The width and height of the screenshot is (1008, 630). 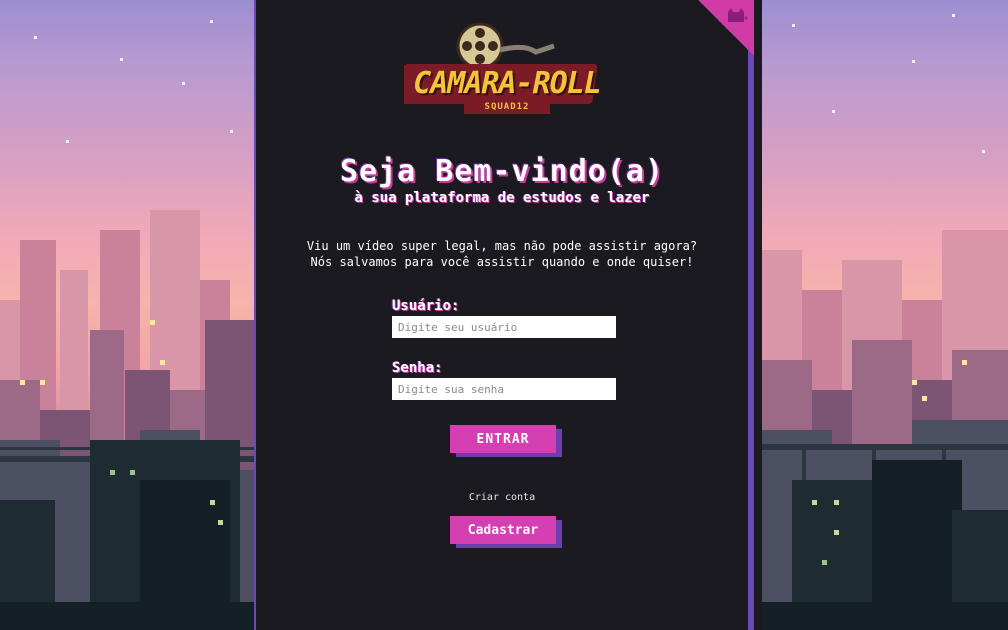 What do you see at coordinates (504, 389) in the screenshot?
I see `password-input` at bounding box center [504, 389].